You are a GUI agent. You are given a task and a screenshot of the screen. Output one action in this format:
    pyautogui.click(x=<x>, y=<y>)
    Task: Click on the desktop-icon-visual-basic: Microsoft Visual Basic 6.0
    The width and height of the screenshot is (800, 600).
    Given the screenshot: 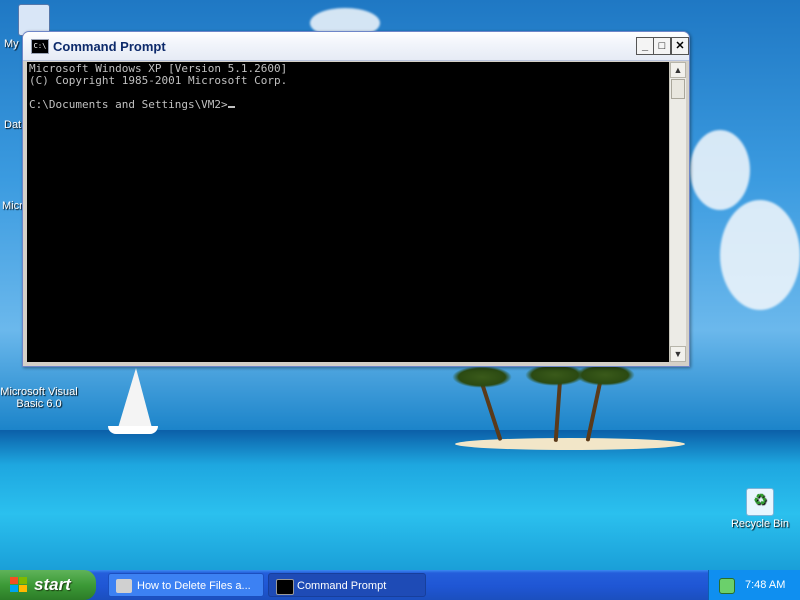 What is the action you would take?
    pyautogui.click(x=39, y=392)
    